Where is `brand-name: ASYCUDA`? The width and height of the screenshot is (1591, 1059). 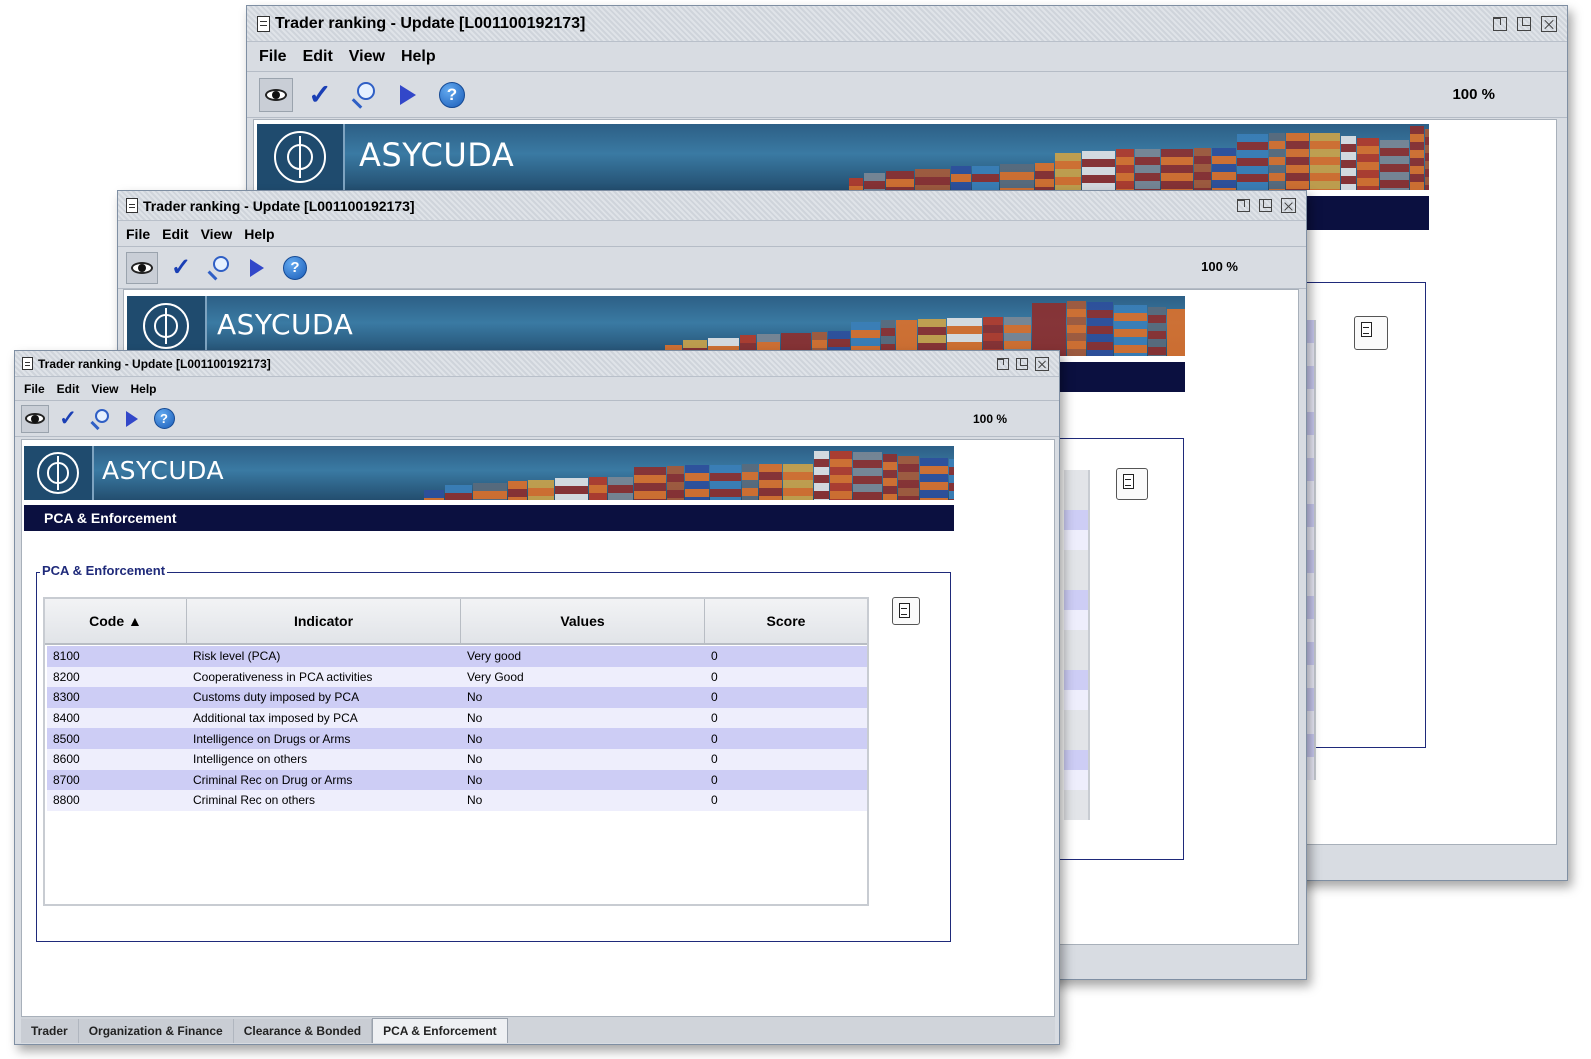
brand-name: ASYCUDA is located at coordinates (437, 155).